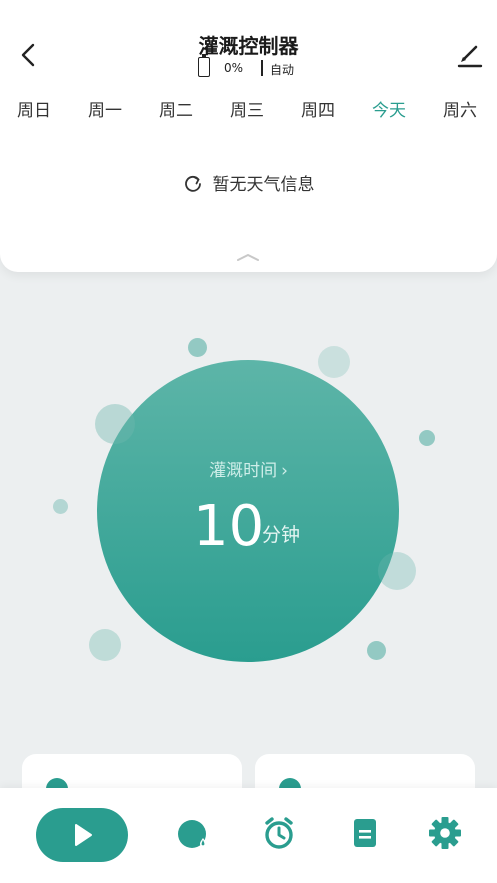  What do you see at coordinates (248, 66) in the screenshot?
I see `device-status: 0% 自动` at bounding box center [248, 66].